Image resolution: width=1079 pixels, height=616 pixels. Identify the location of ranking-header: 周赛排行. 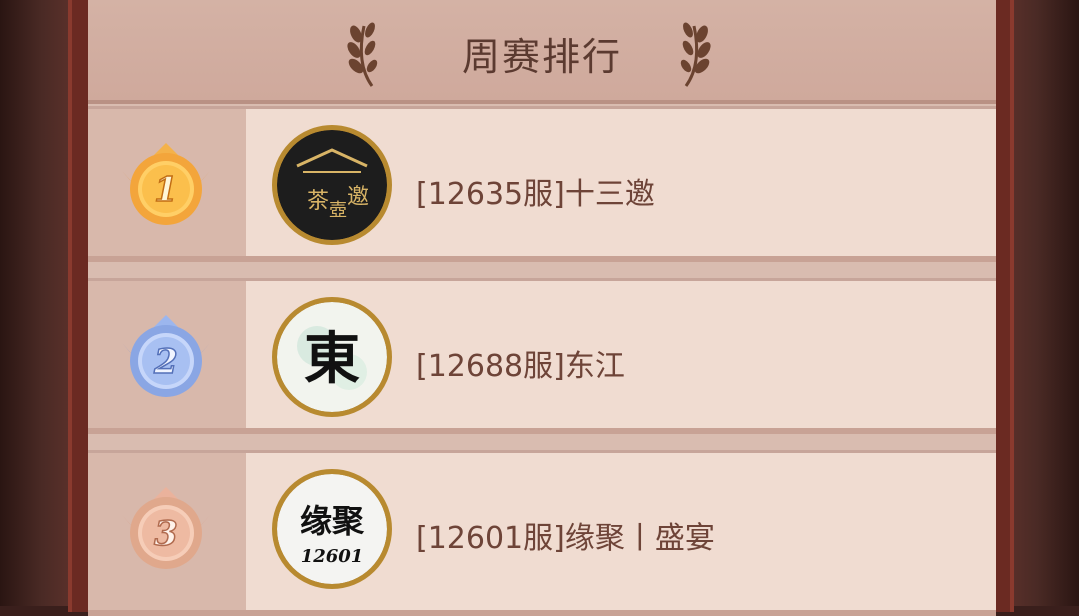
(542, 52).